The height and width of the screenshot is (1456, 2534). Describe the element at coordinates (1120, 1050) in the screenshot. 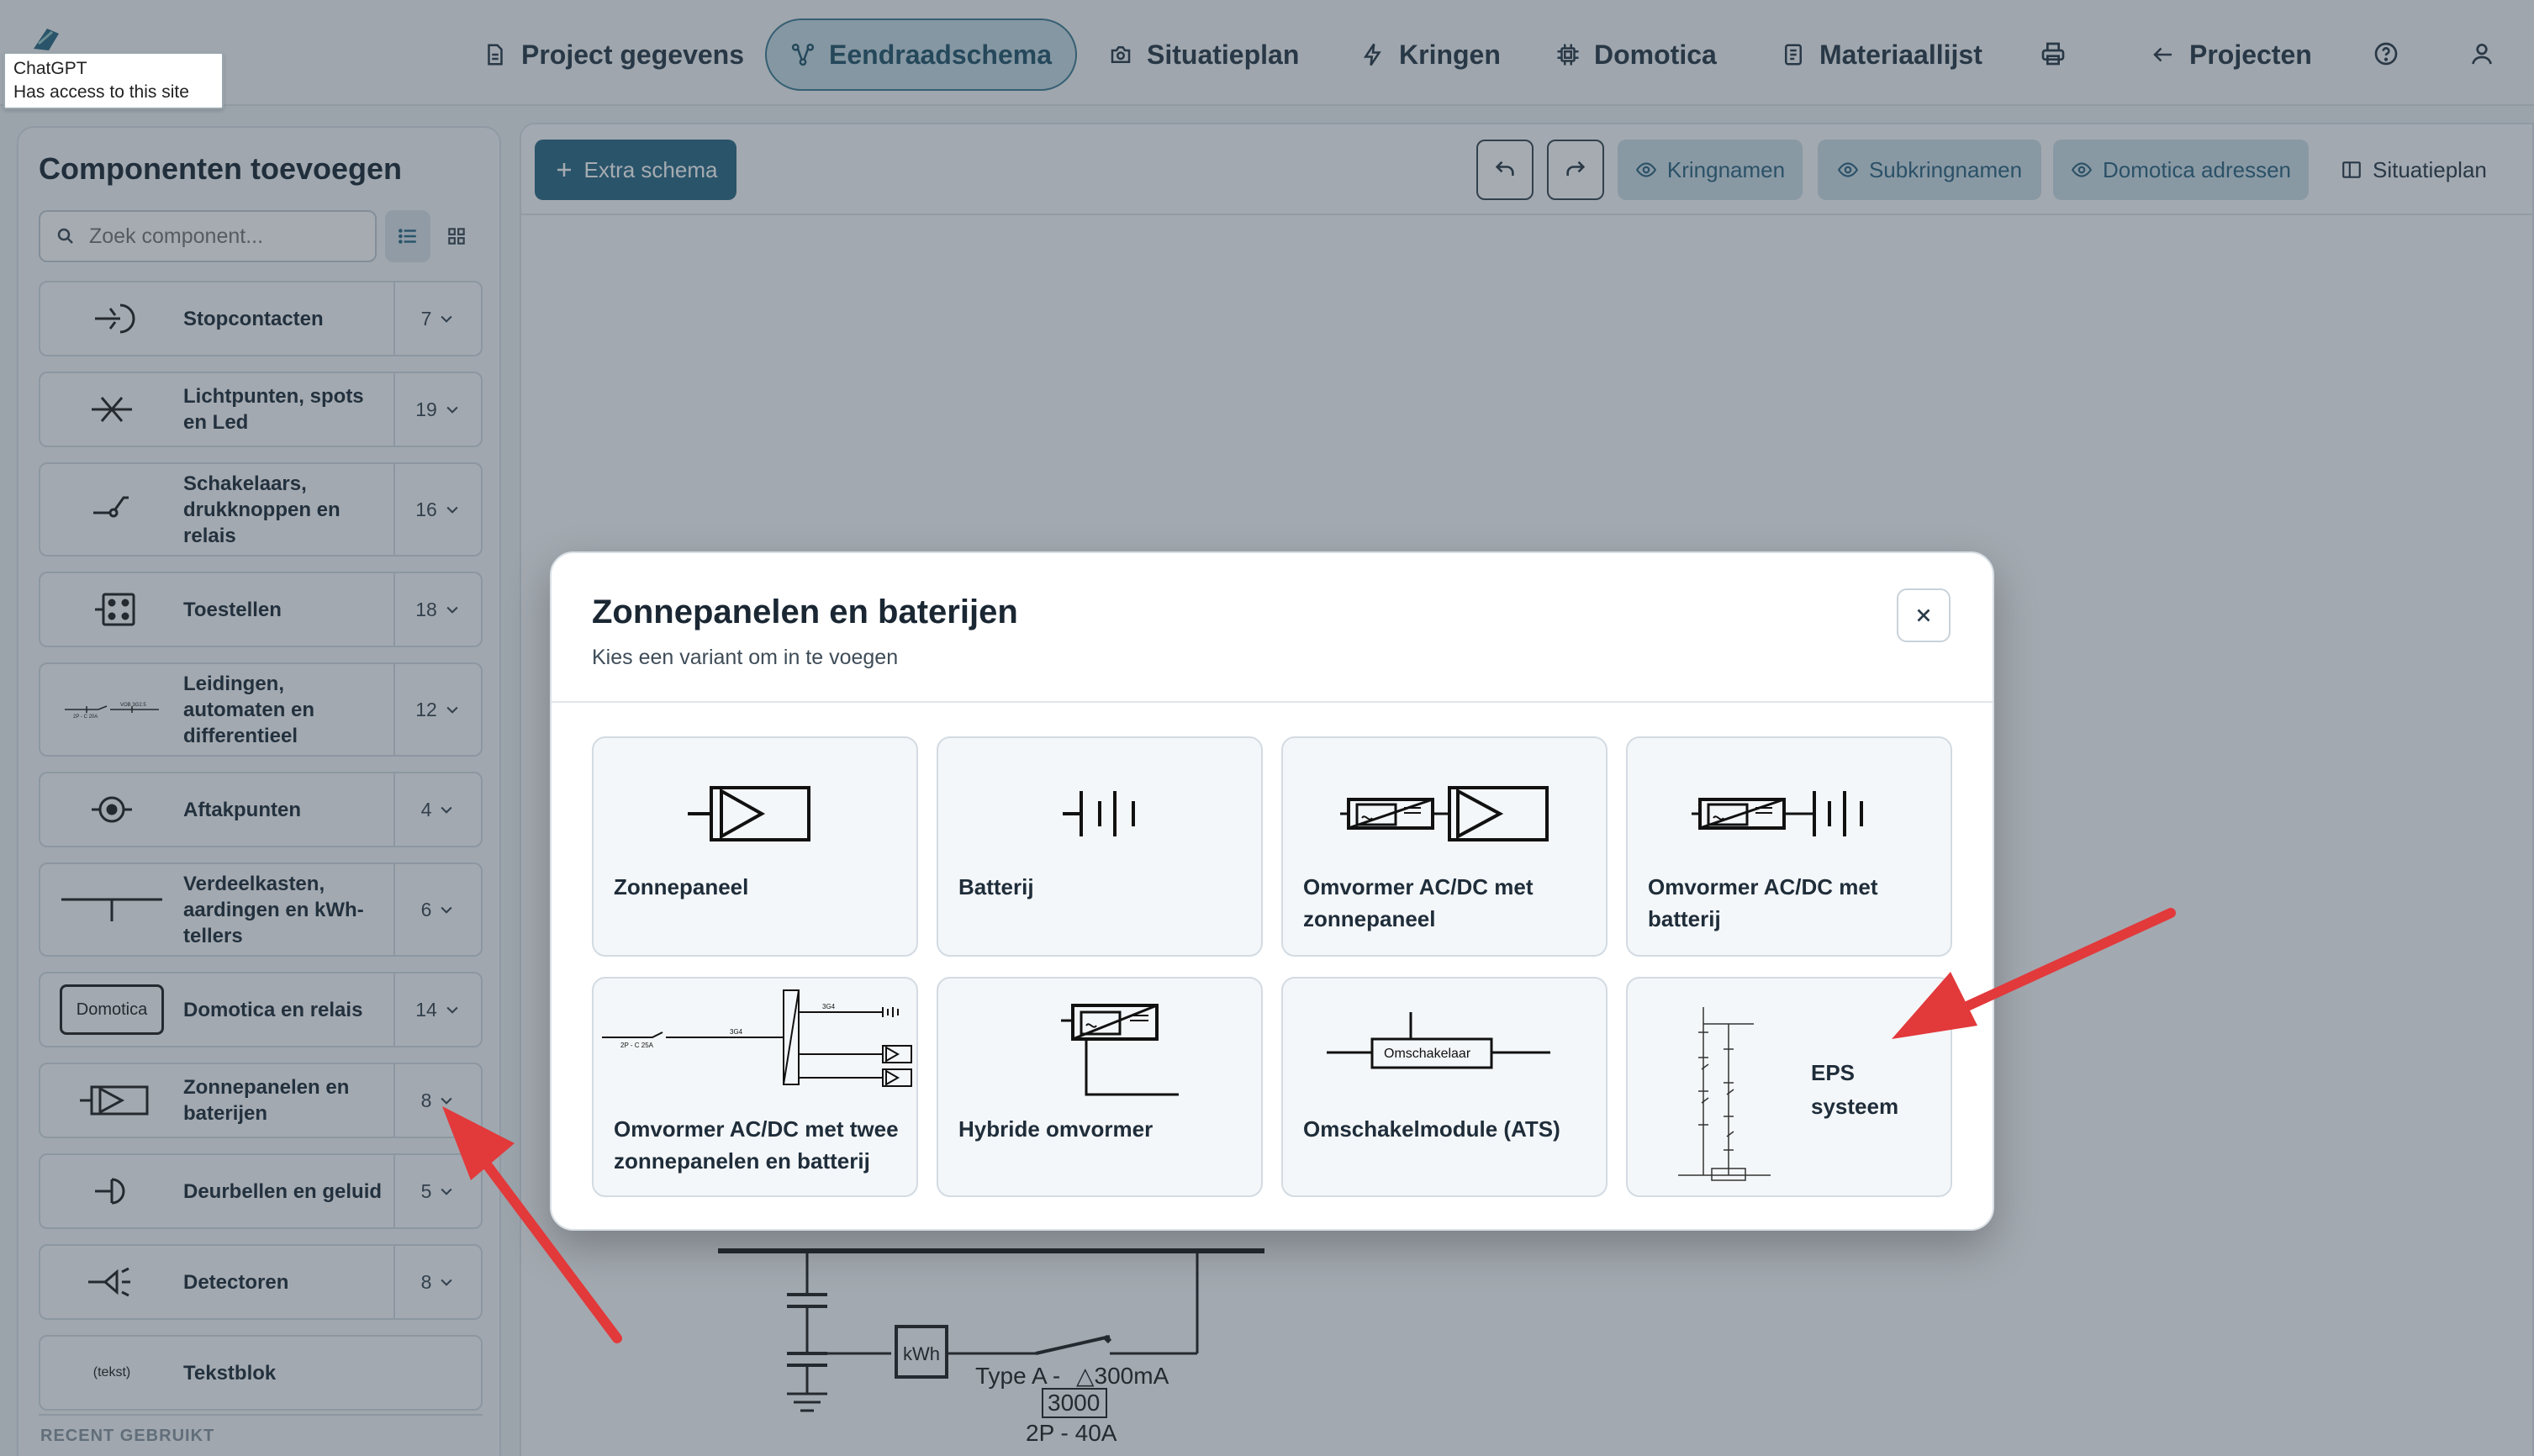

I see `hybrid-inverter-icon` at that location.